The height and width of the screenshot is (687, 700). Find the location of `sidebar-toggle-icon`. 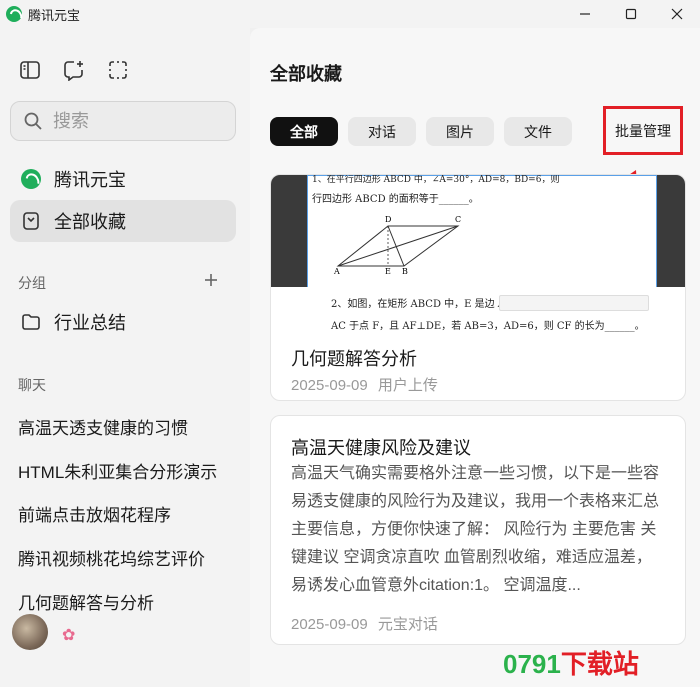

sidebar-toggle-icon is located at coordinates (30, 70).